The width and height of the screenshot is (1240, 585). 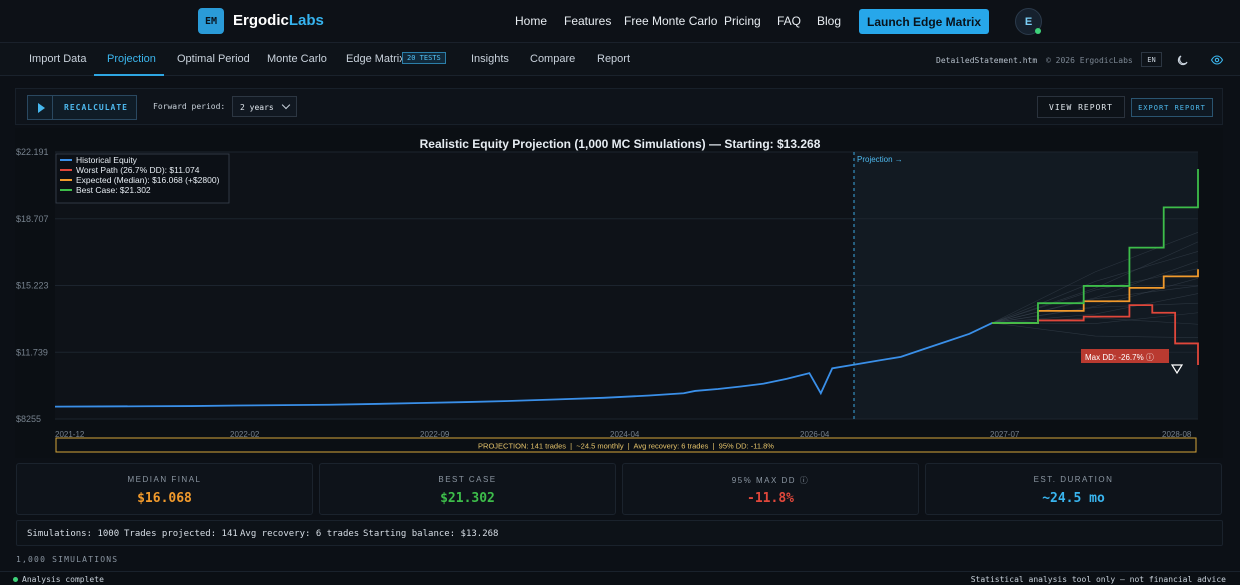 I want to click on recalculate-button: RECALCULATE, so click(x=82, y=107).